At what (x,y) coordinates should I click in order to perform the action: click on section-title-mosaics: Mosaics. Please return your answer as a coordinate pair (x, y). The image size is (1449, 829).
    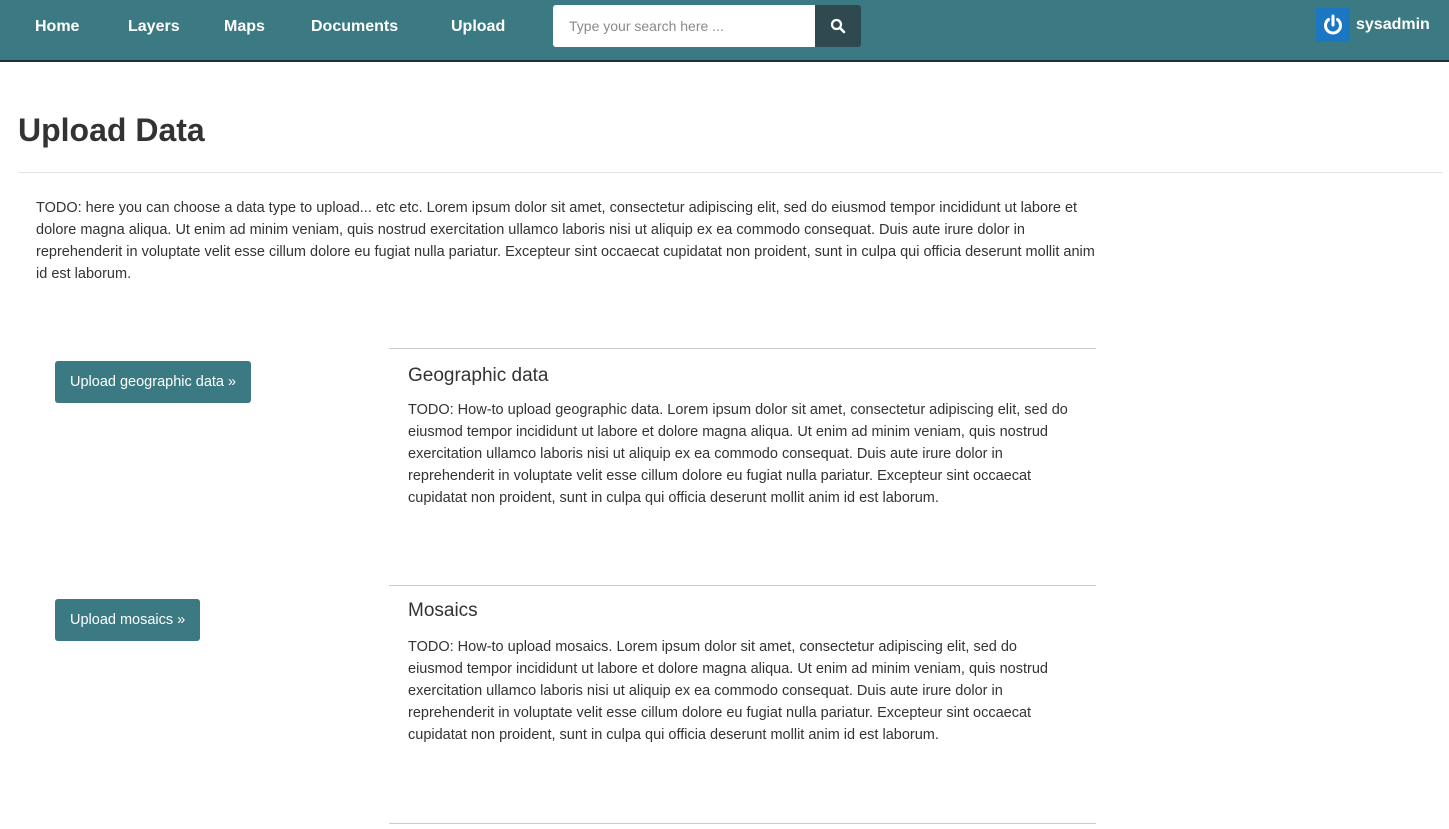
    Looking at the image, I should click on (443, 610).